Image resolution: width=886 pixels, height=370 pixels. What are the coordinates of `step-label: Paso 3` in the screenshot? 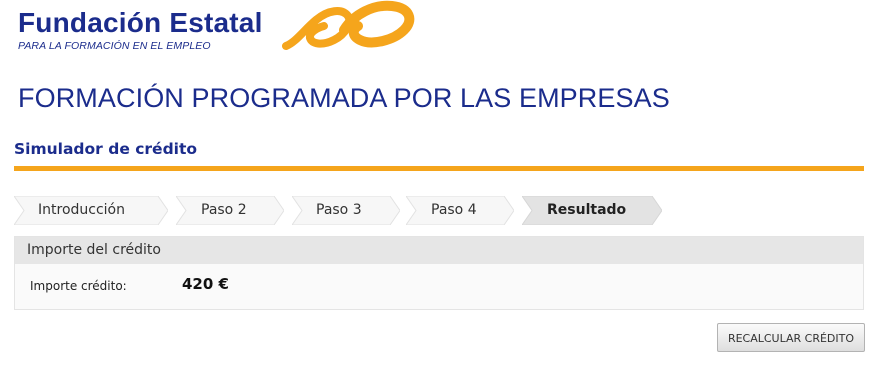 It's located at (339, 210).